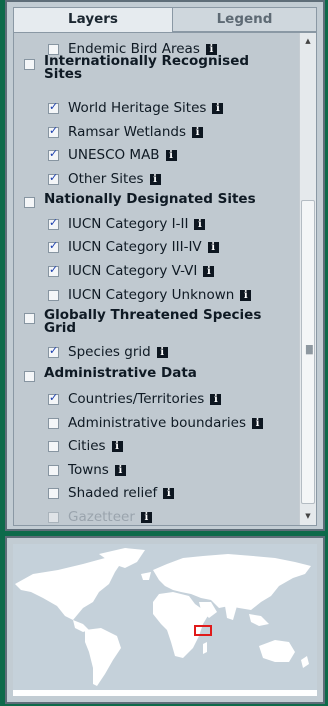  I want to click on layer-label: IUCN Category I-II, so click(128, 224).